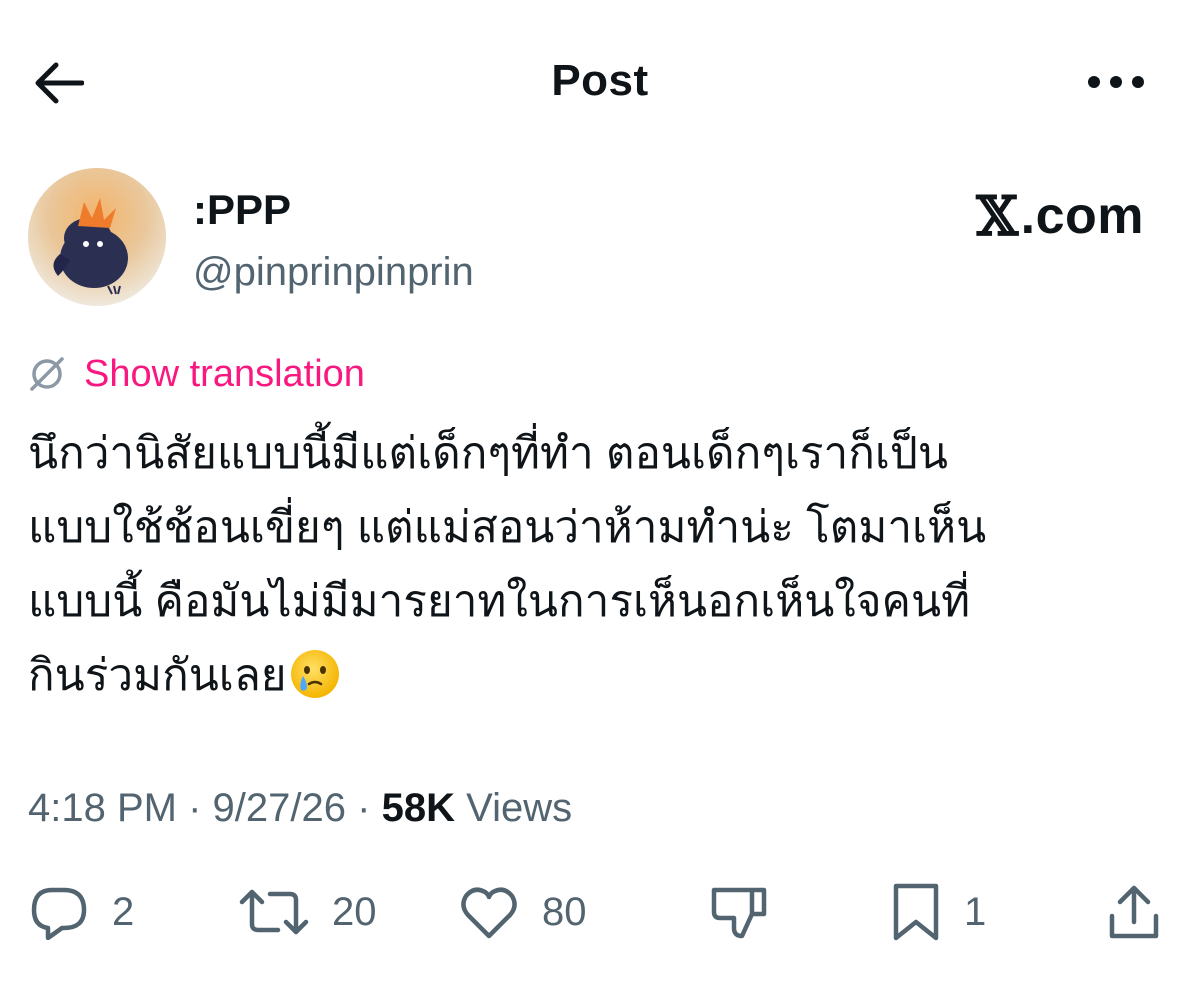 The width and height of the screenshot is (1200, 994). I want to click on translate-icon, so click(47, 374).